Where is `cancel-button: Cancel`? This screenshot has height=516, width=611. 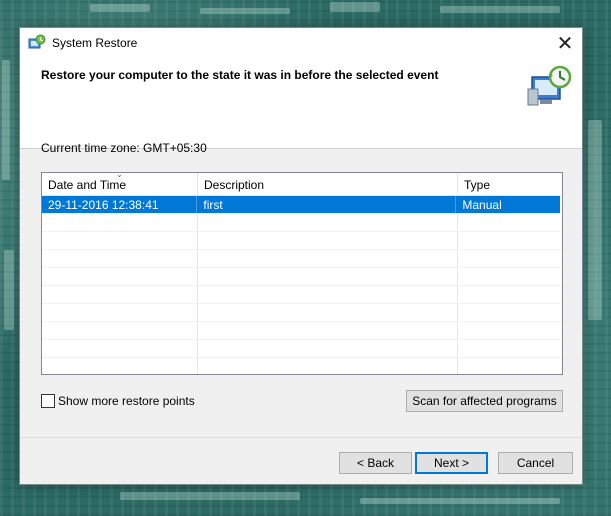 cancel-button: Cancel is located at coordinates (535, 463).